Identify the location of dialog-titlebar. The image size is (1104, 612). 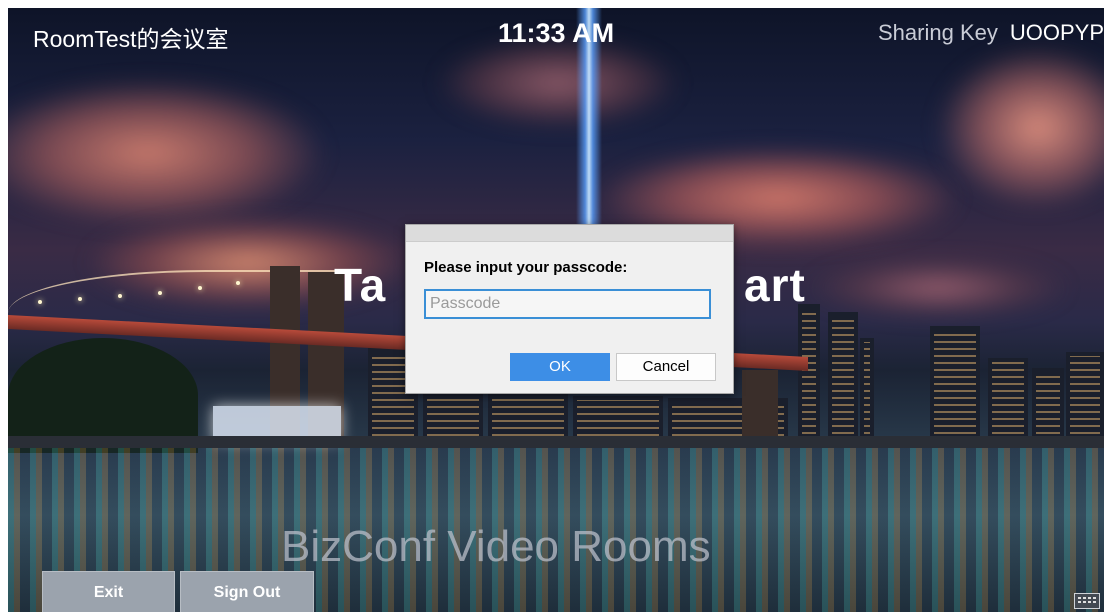
(569, 233).